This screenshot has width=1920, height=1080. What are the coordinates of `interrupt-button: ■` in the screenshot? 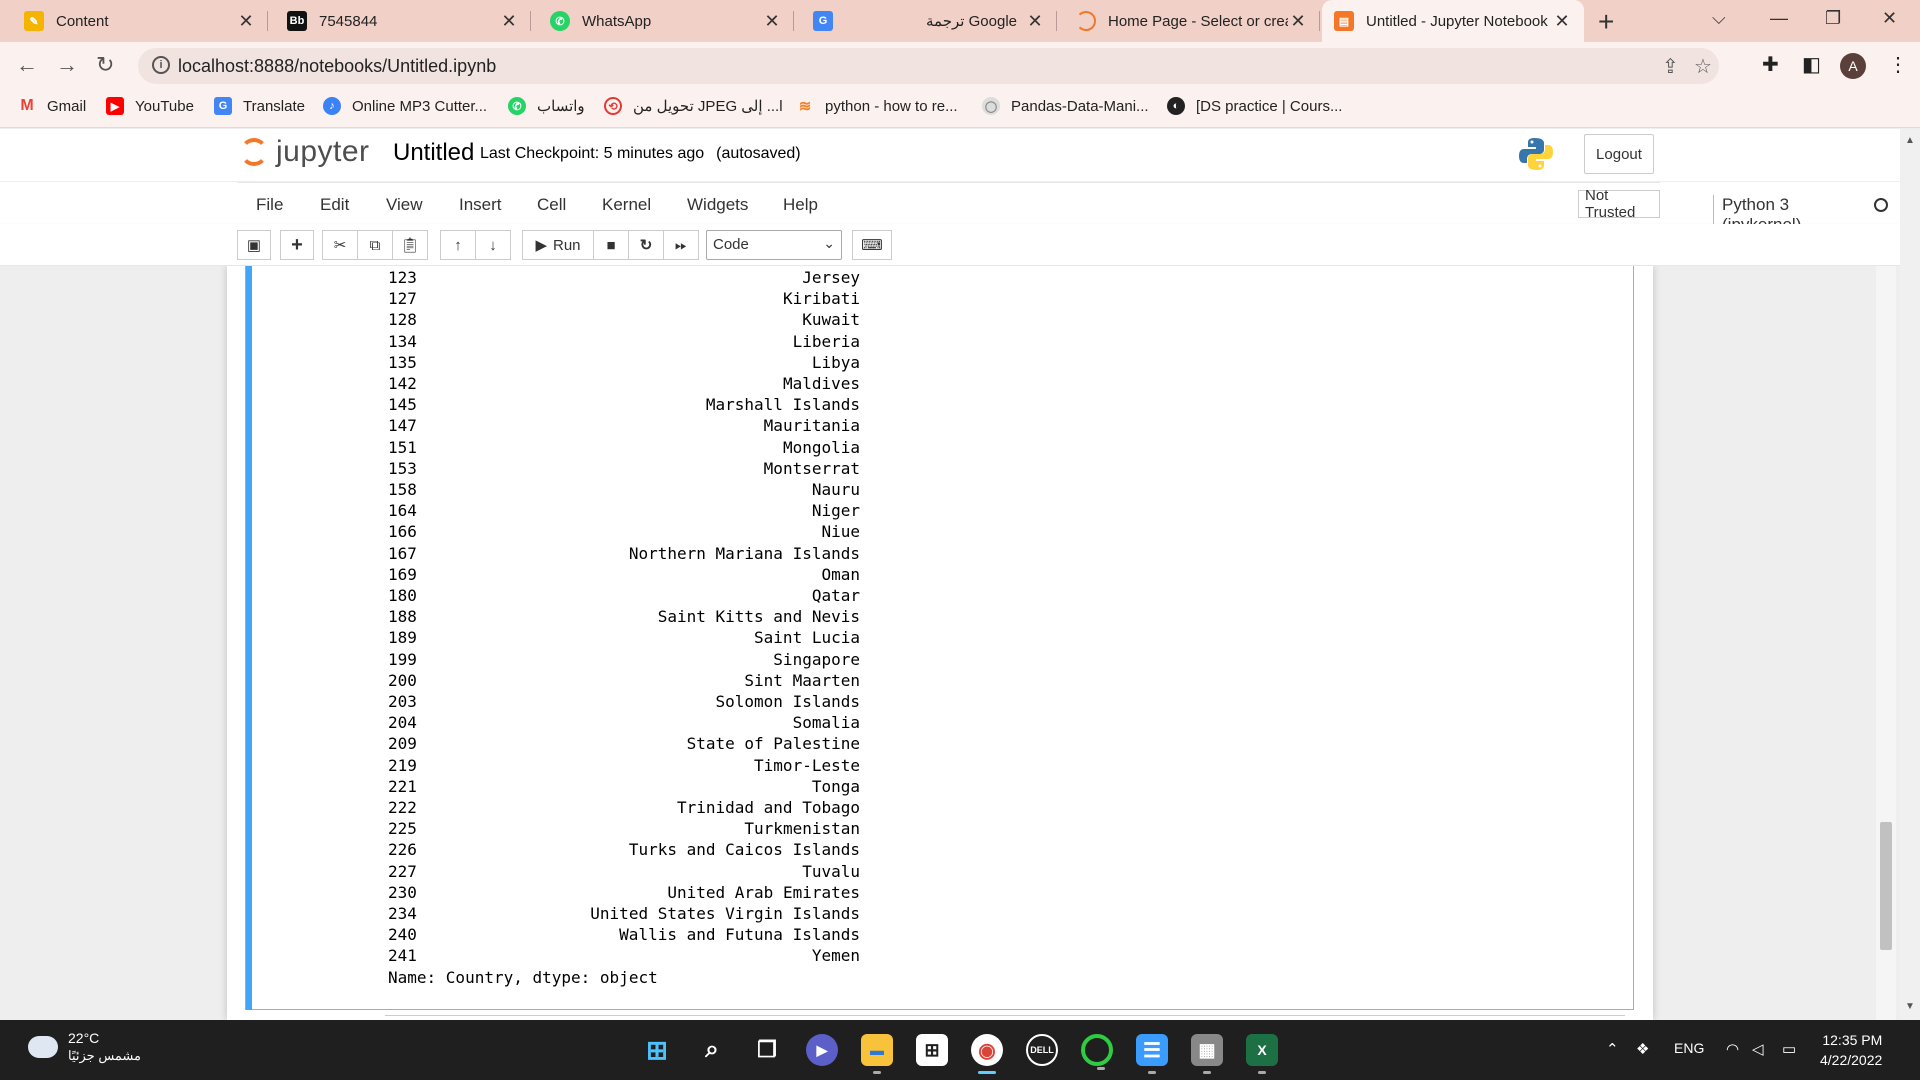 It's located at (611, 245).